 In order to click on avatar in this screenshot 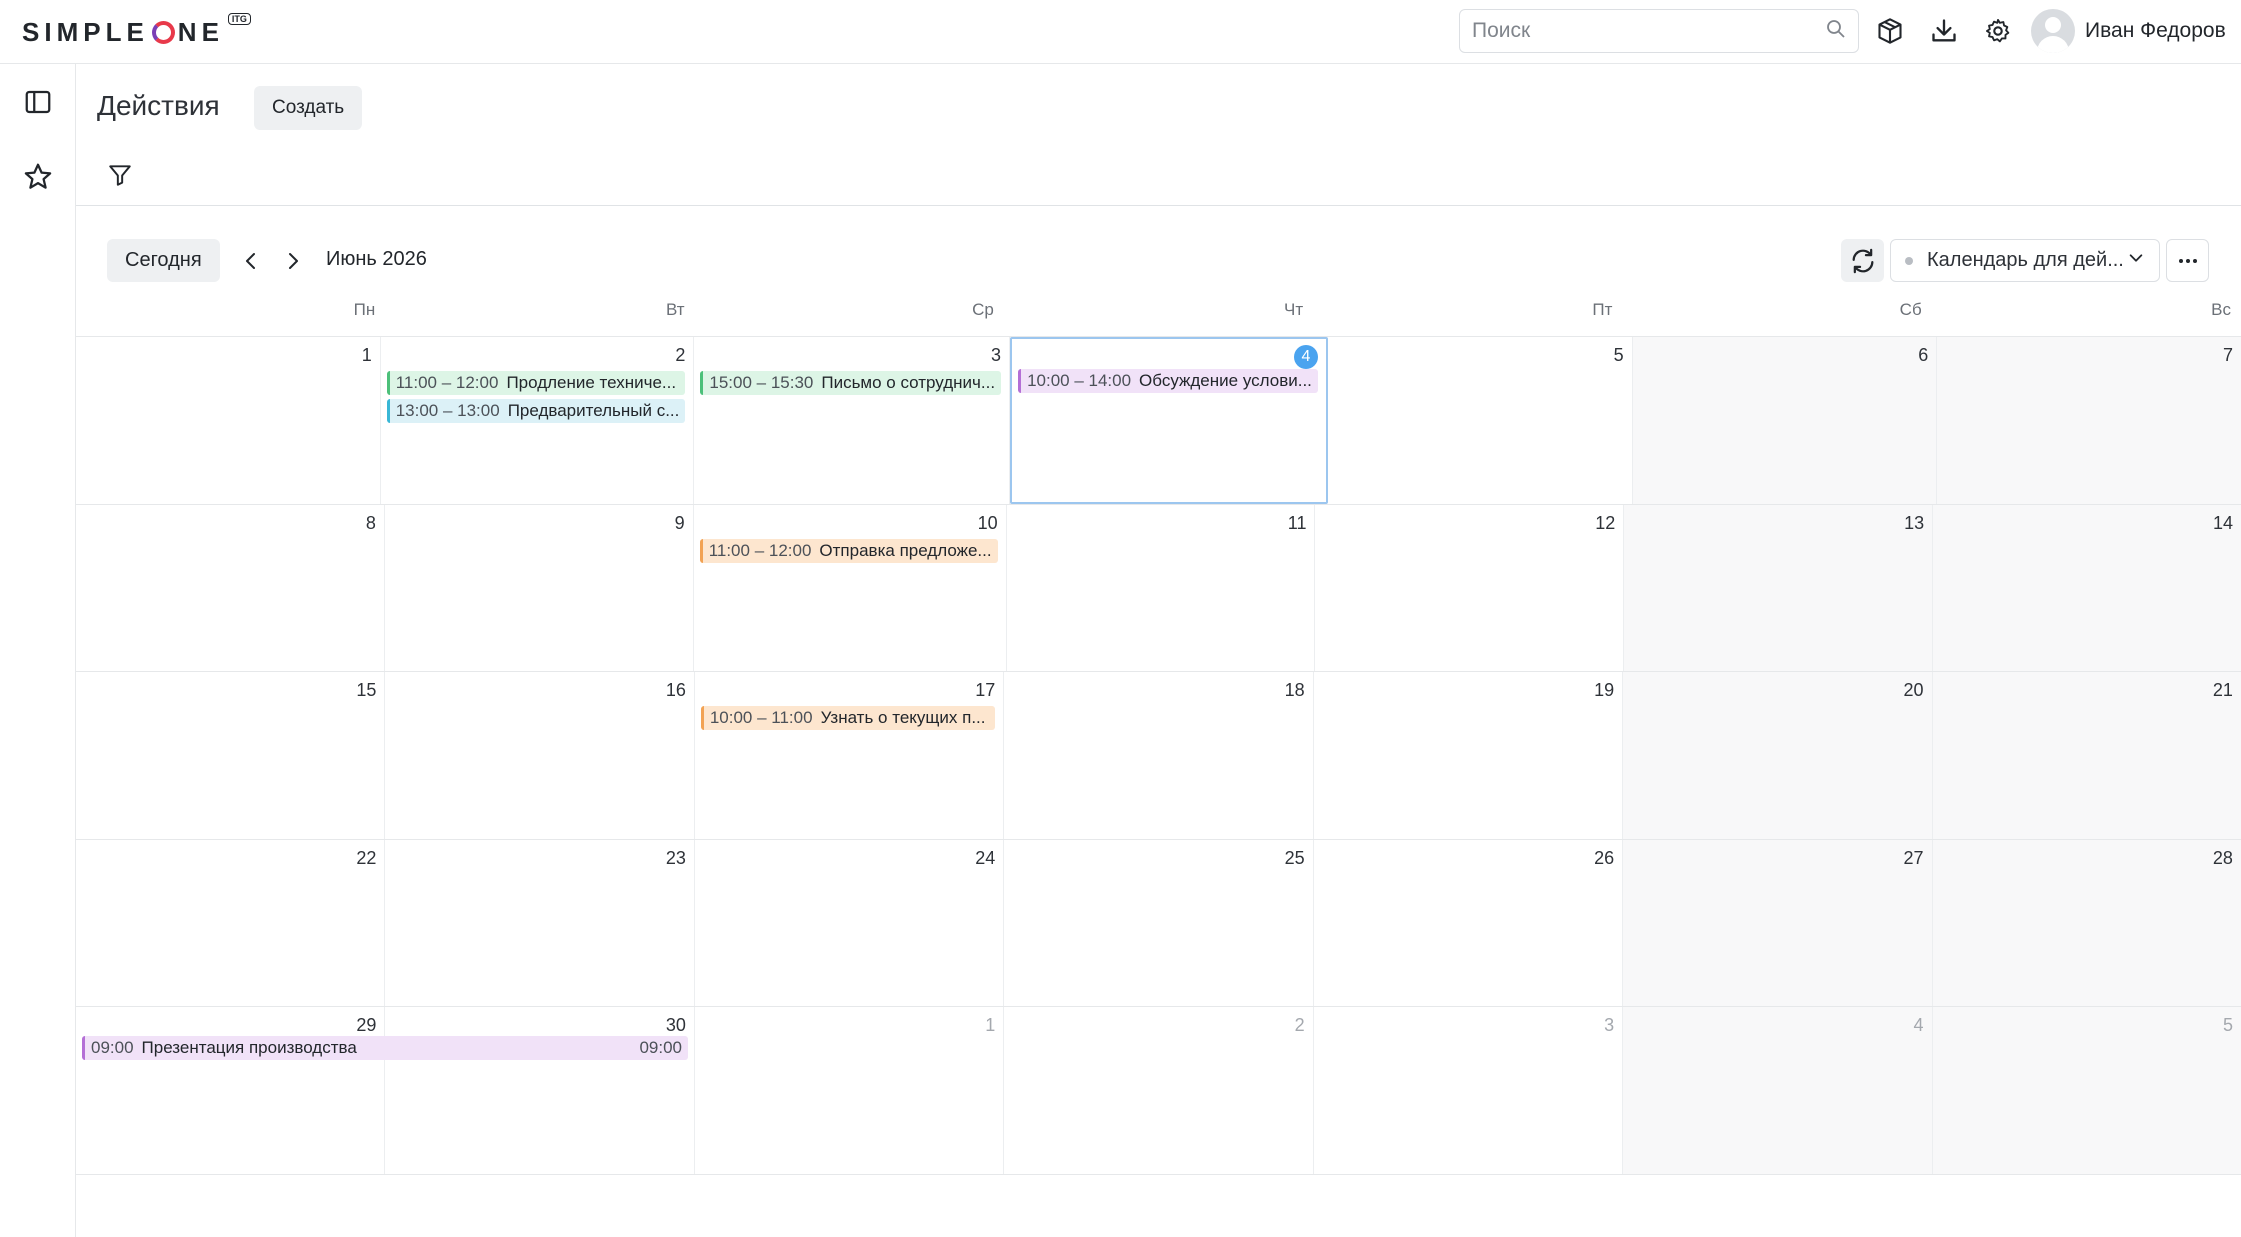, I will do `click(2053, 31)`.